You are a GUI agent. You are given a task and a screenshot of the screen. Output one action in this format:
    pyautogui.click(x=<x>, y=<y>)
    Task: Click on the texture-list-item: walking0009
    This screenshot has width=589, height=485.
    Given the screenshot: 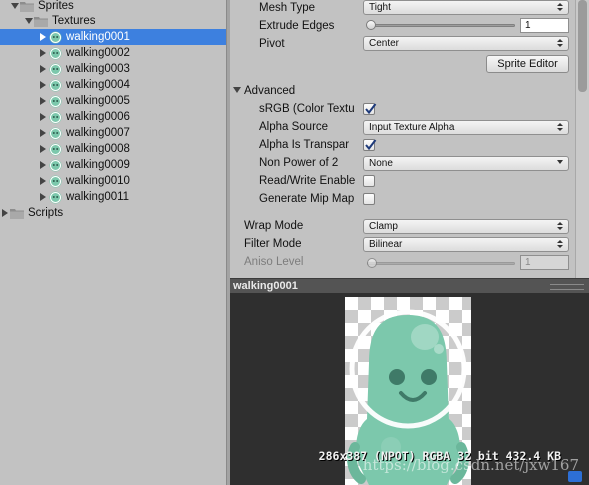 What is the action you would take?
    pyautogui.click(x=113, y=165)
    